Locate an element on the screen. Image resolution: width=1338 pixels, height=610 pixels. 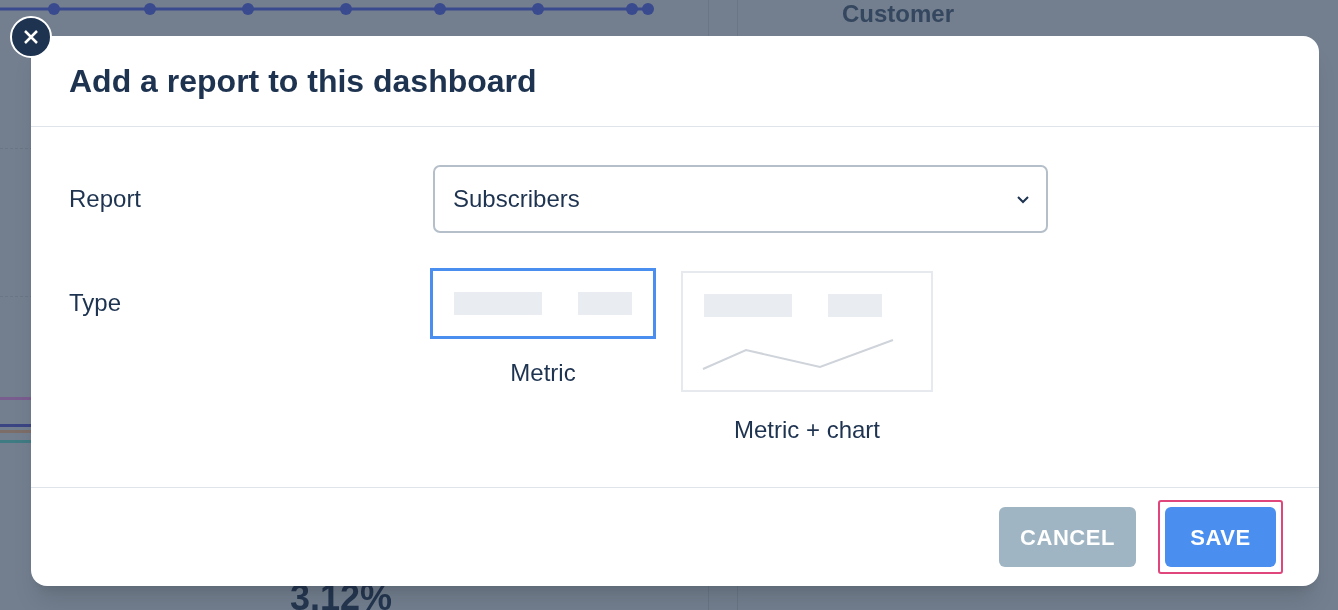
type-label: Metric is located at coordinates (543, 373).